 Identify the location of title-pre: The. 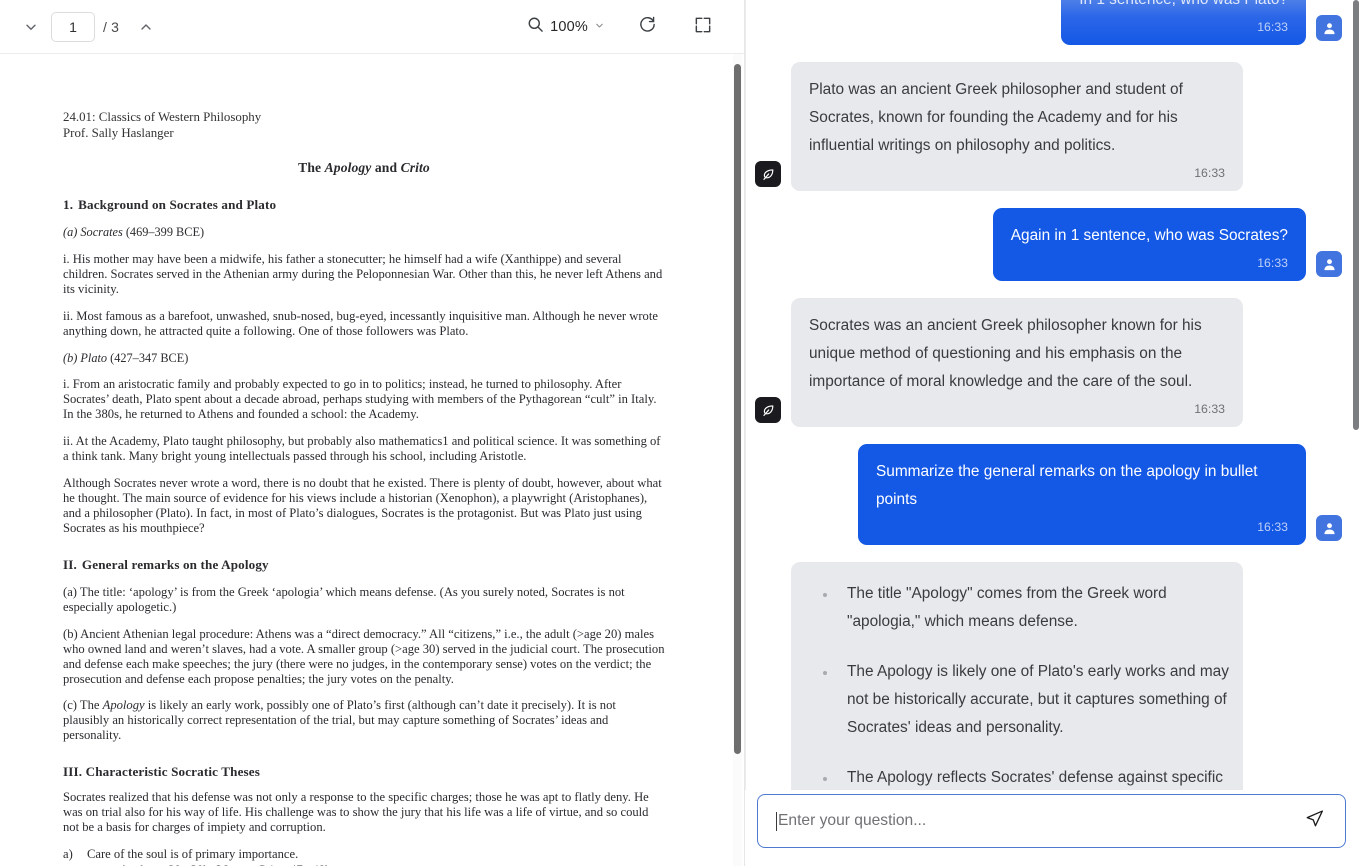
(311, 168).